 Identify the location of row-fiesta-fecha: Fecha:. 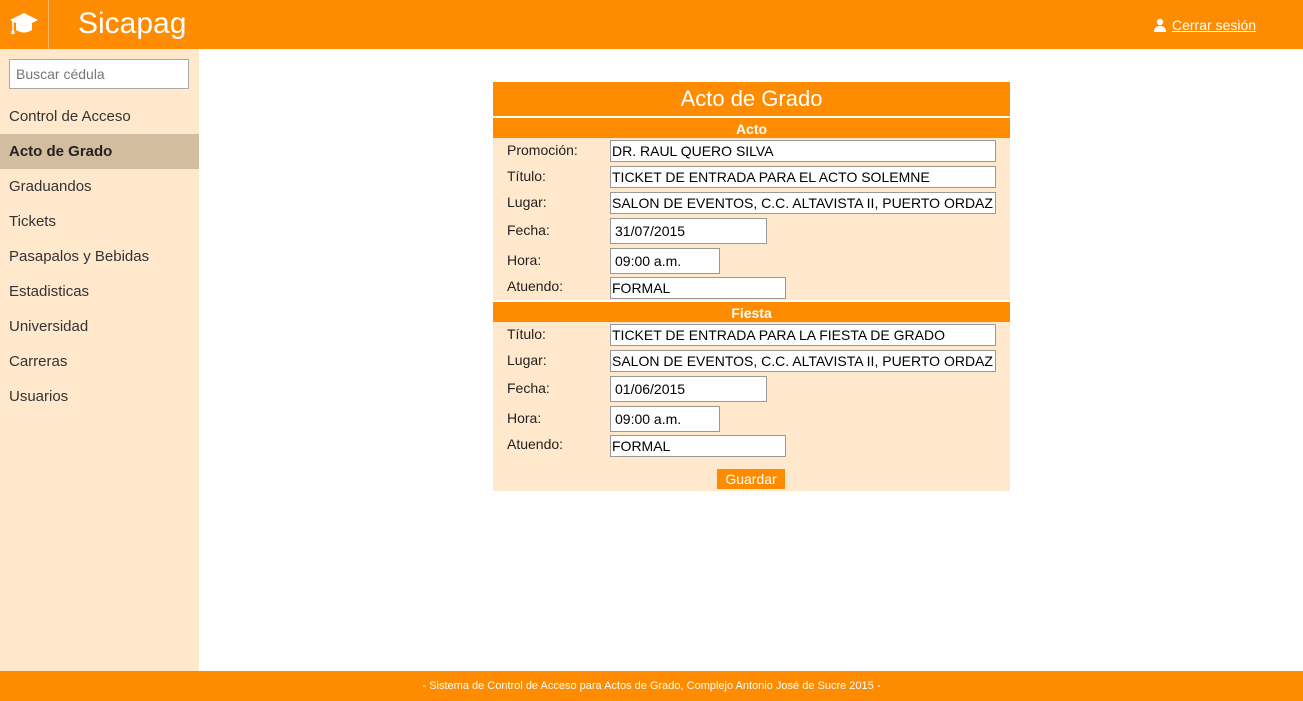
(751, 389).